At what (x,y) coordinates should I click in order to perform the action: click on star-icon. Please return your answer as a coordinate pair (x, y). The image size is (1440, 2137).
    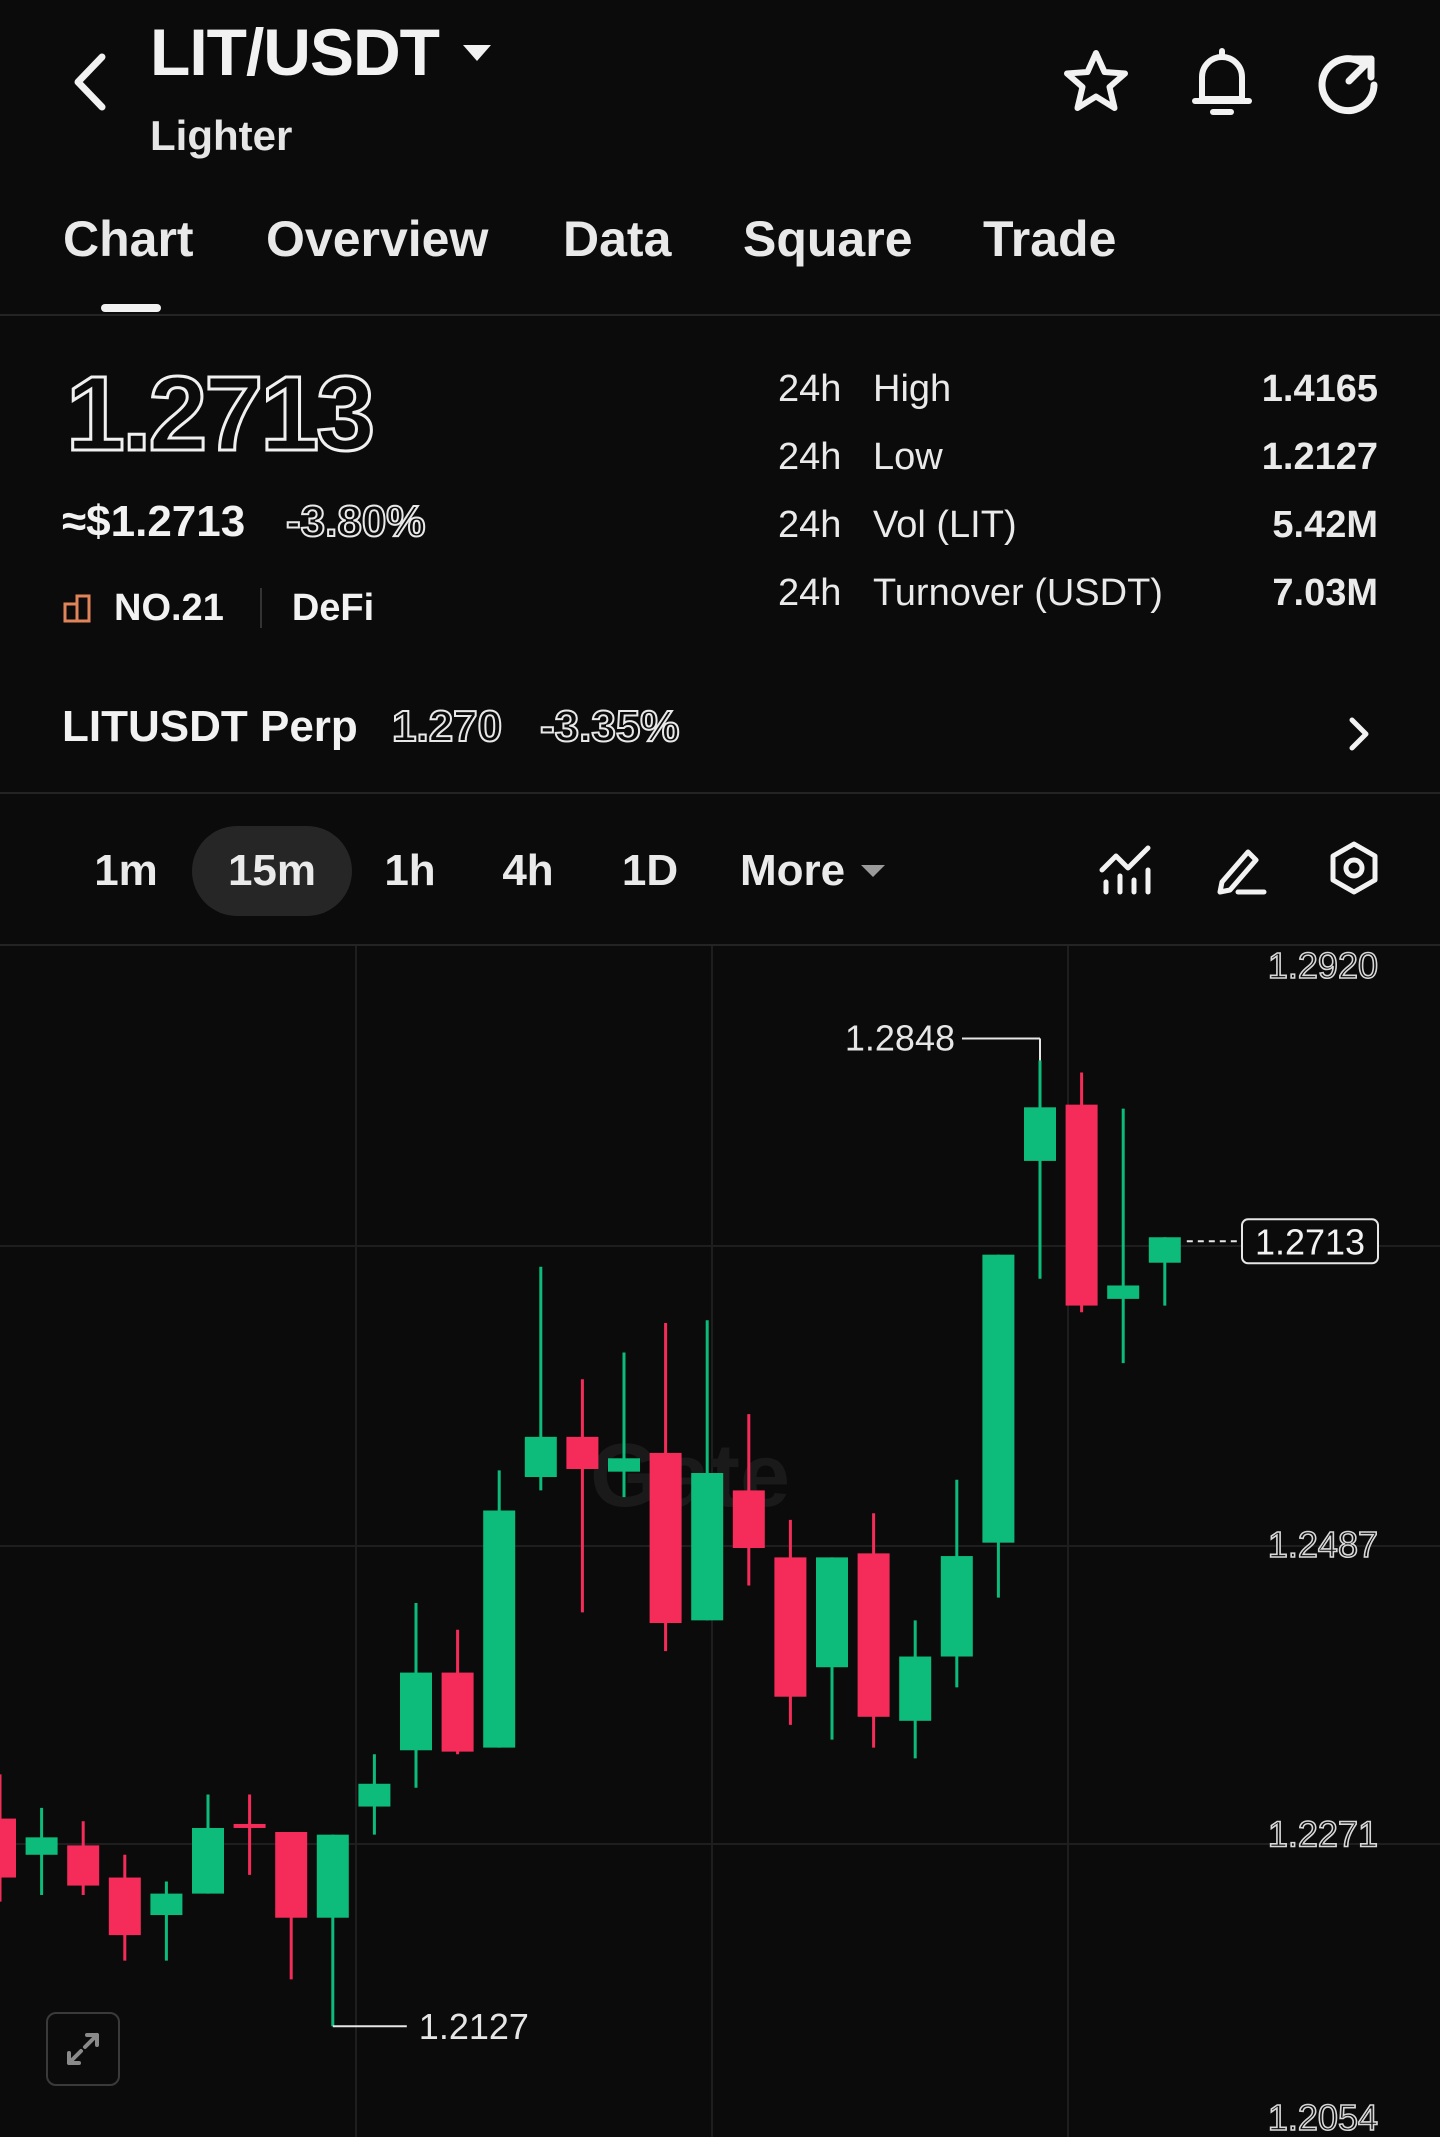
    Looking at the image, I should click on (1096, 80).